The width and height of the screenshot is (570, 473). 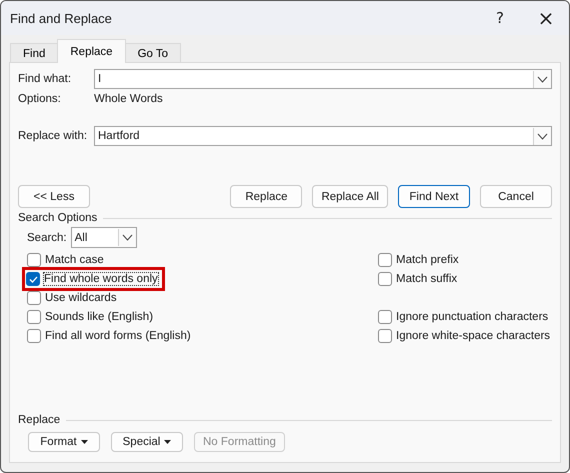 What do you see at coordinates (516, 196) in the screenshot?
I see `action-button: Cancel` at bounding box center [516, 196].